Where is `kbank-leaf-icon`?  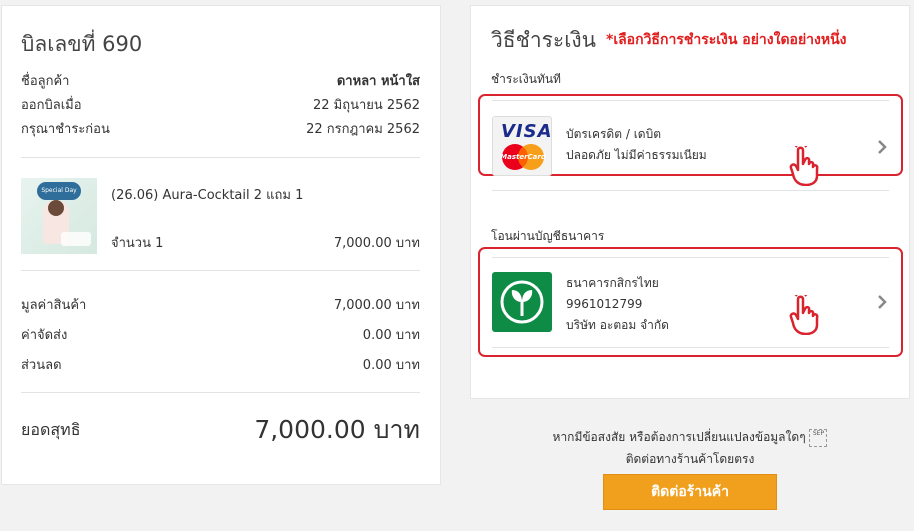 kbank-leaf-icon is located at coordinates (522, 302).